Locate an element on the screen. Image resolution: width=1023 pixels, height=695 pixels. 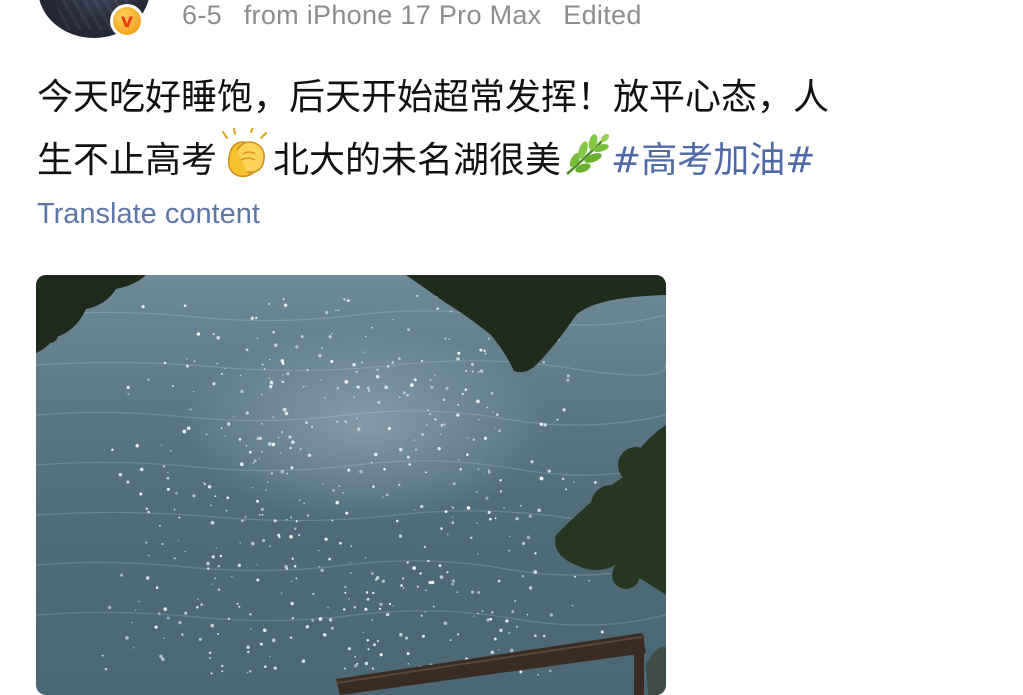
herb-icon is located at coordinates (586, 164).